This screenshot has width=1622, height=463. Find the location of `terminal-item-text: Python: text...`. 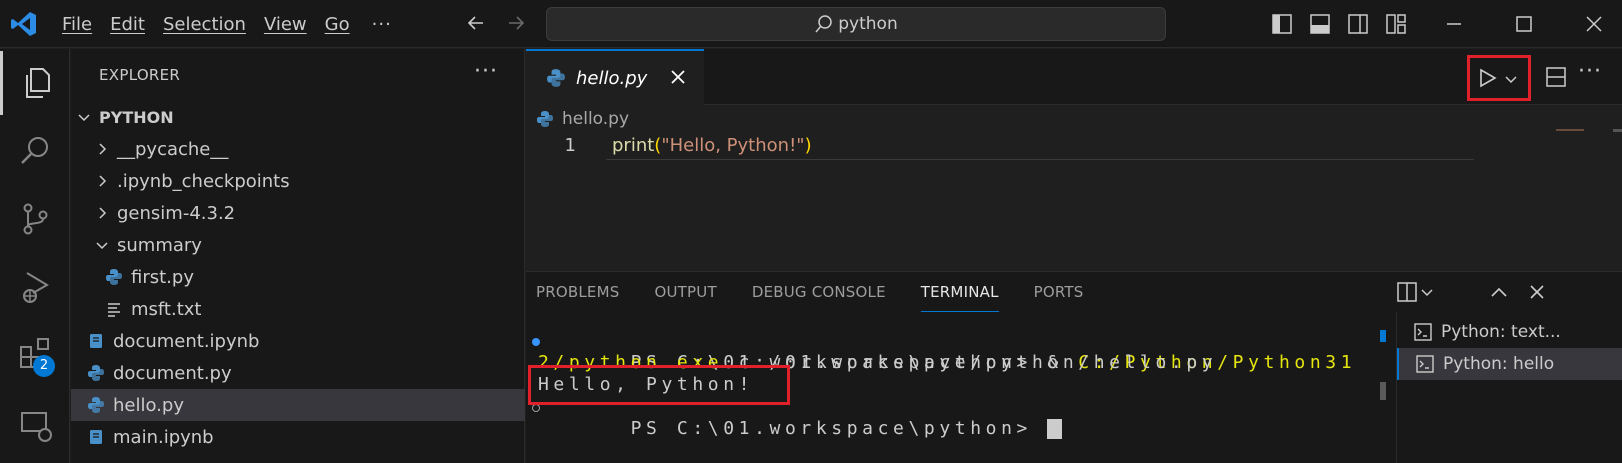

terminal-item-text: Python: text... is located at coordinates (1509, 332).